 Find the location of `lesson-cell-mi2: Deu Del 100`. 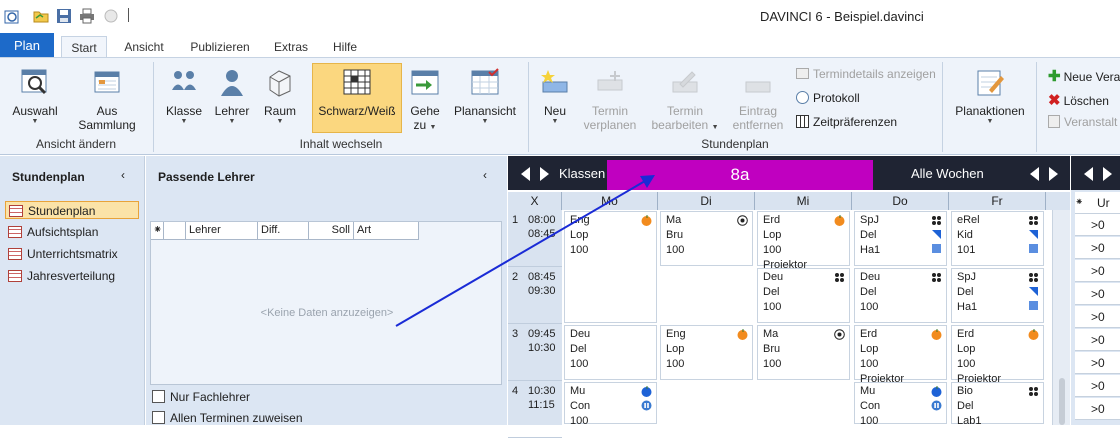

lesson-cell-mi2: Deu Del 100 is located at coordinates (803, 295).